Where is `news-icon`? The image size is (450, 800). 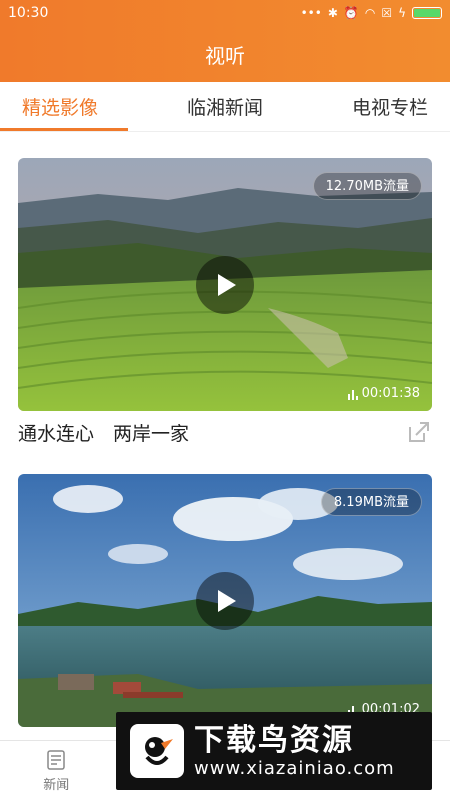
news-icon is located at coordinates (56, 760).